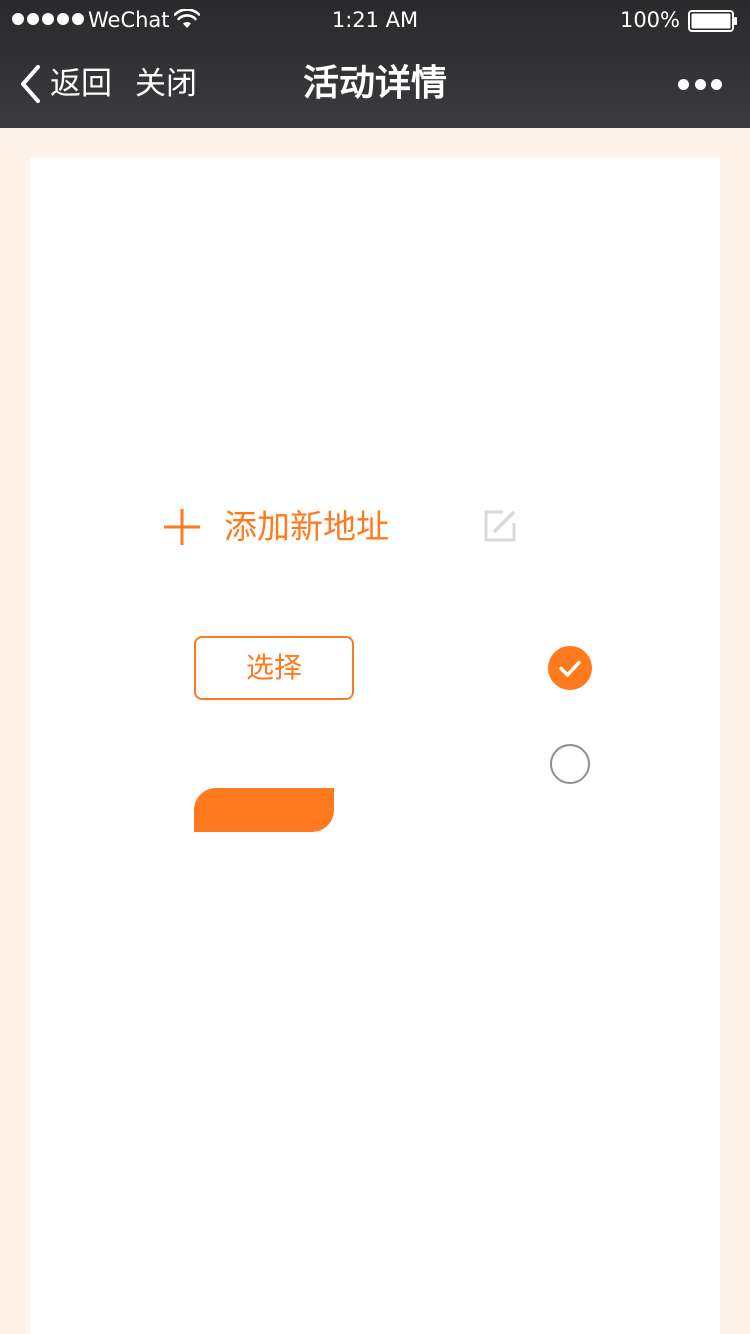 The width and height of the screenshot is (750, 1334). I want to click on more-dots-icon, so click(700, 84).